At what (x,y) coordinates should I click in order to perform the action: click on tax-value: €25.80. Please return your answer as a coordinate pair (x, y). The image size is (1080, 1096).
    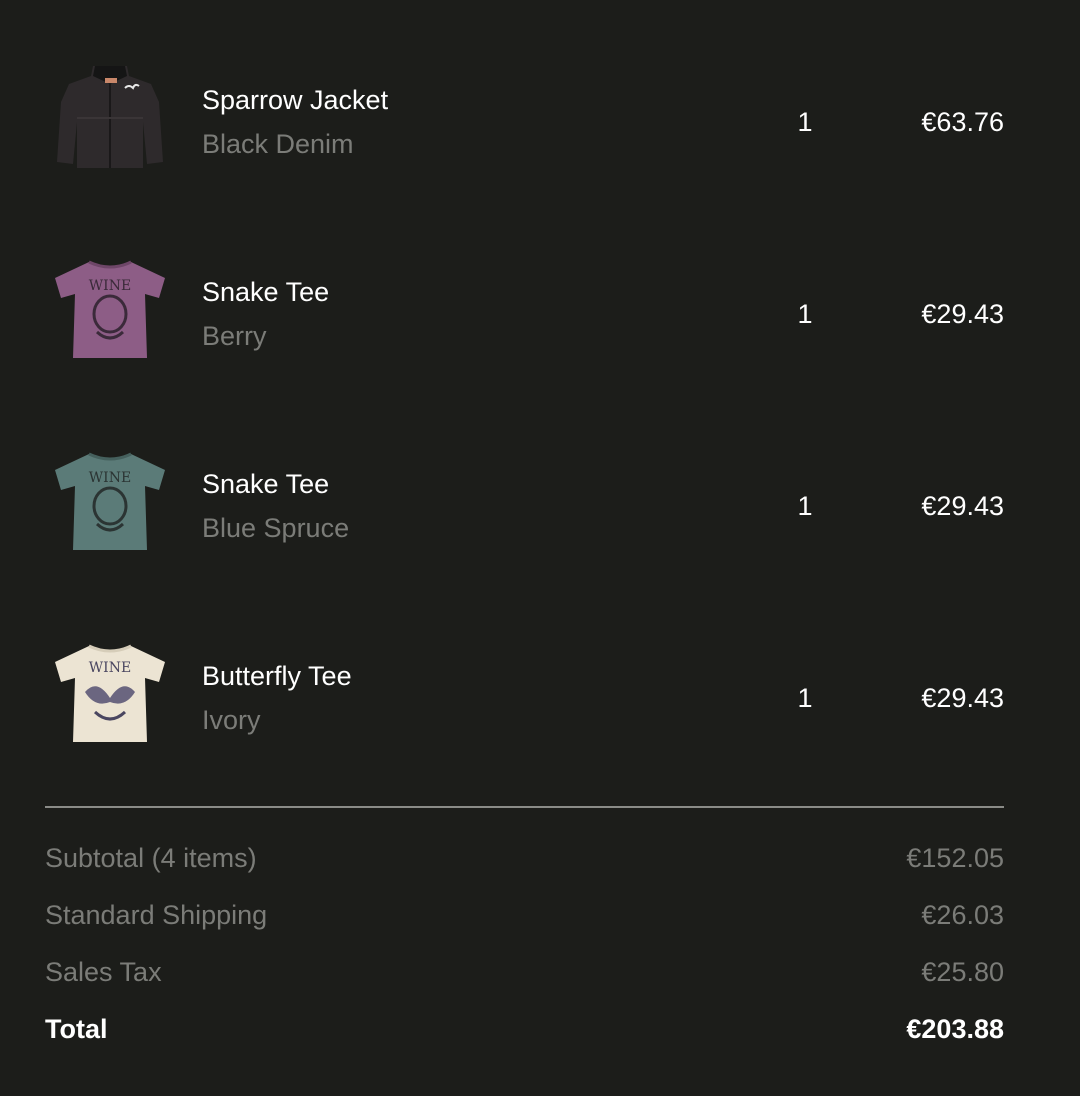
    Looking at the image, I should click on (962, 972).